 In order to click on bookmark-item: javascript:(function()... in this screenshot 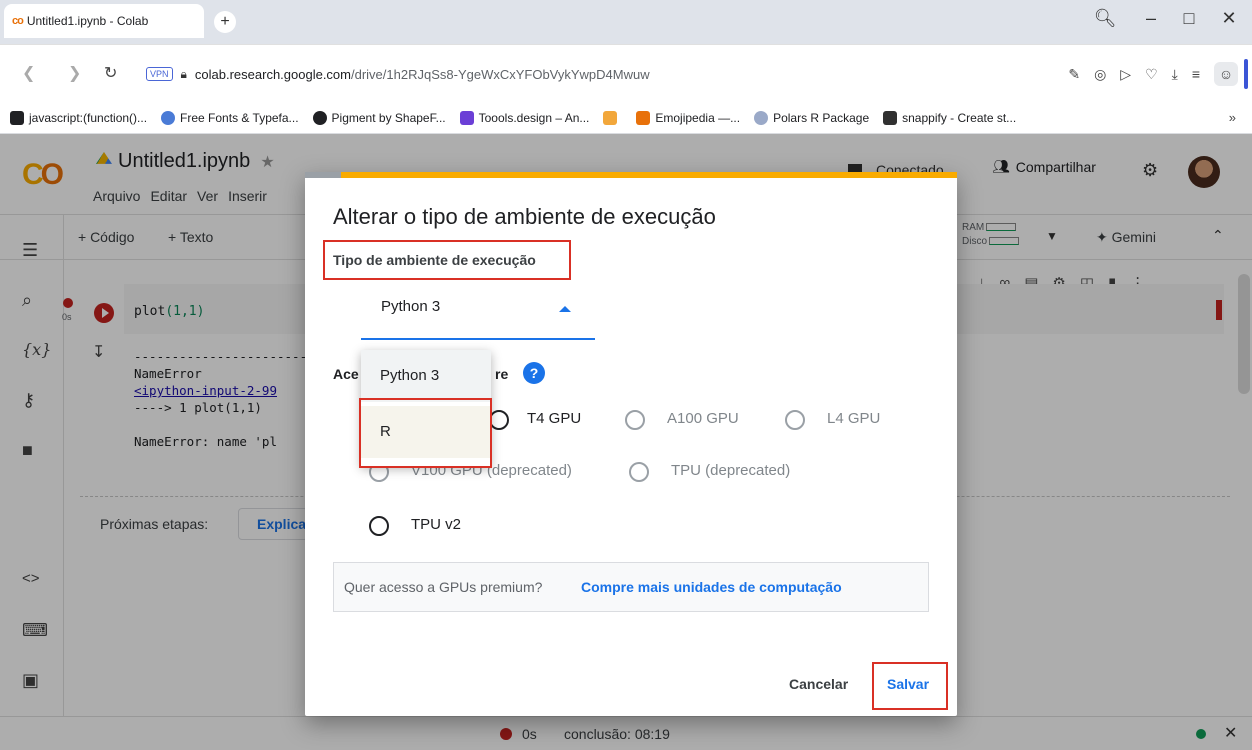, I will do `click(78, 117)`.